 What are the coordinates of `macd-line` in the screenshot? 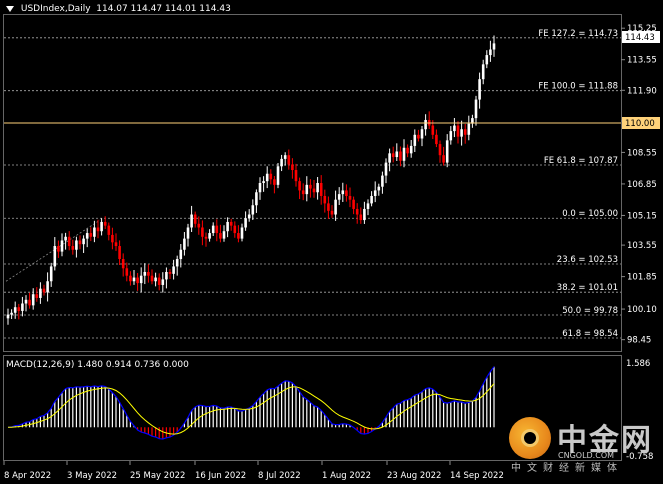 It's located at (251, 403).